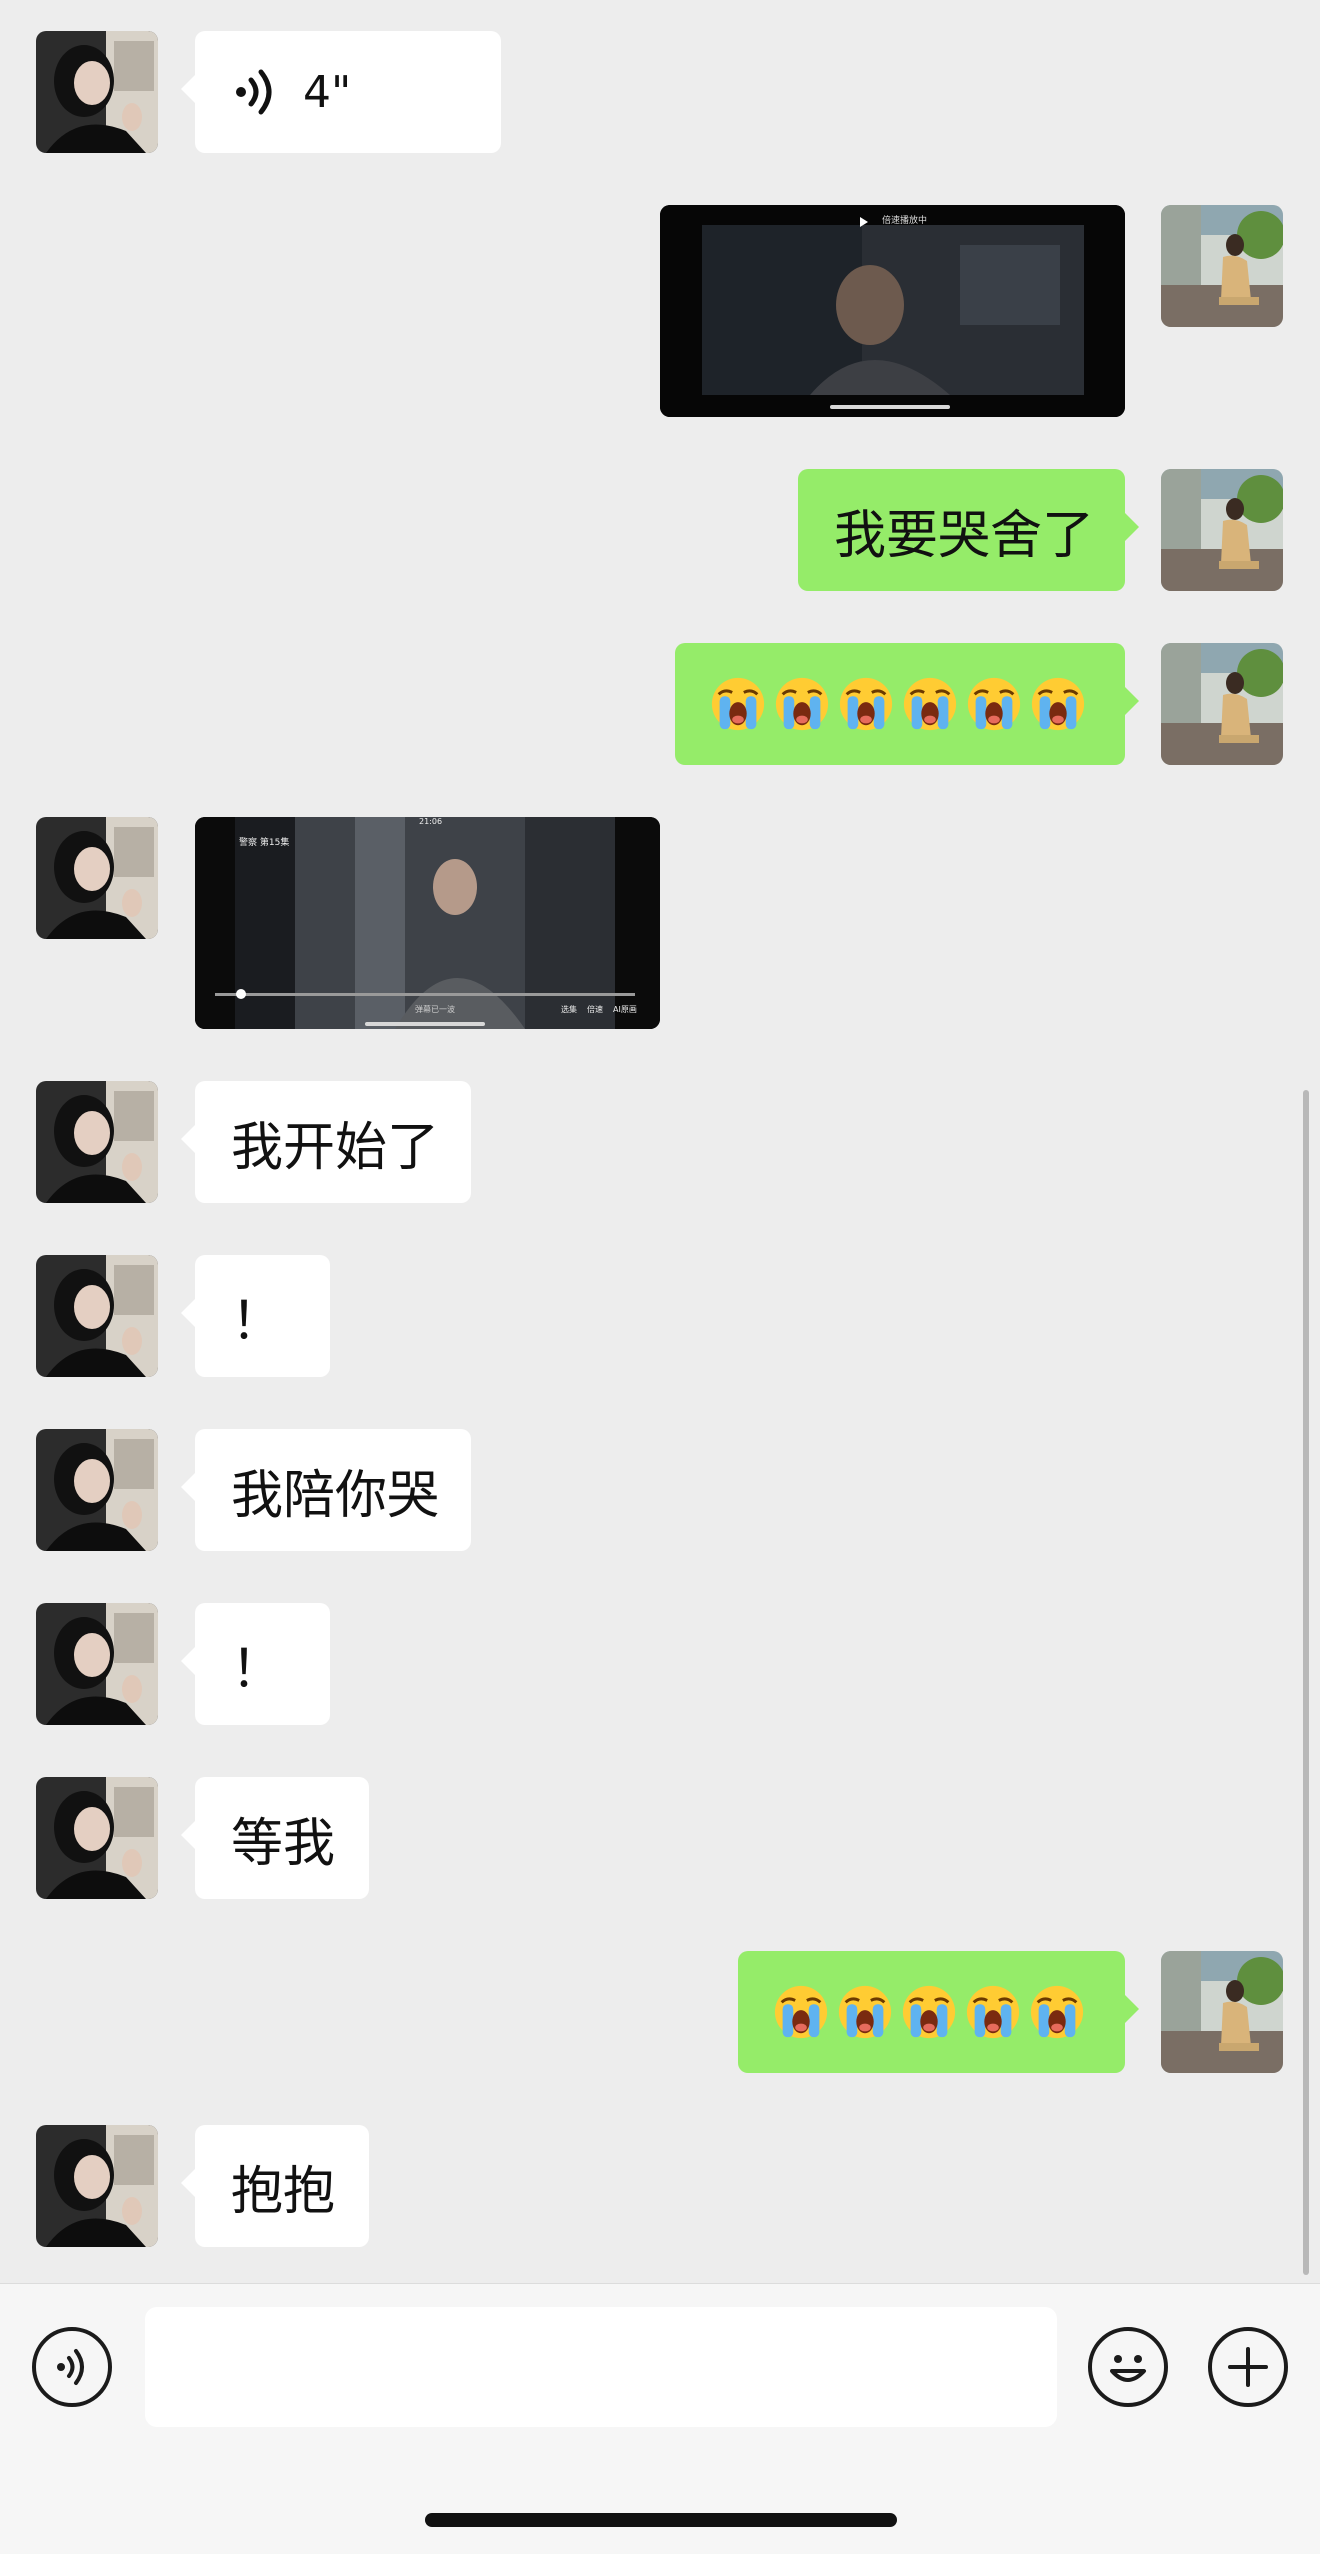 The image size is (1320, 2554). What do you see at coordinates (625, 1009) in the screenshot?
I see `image-control-quality: AI原画` at bounding box center [625, 1009].